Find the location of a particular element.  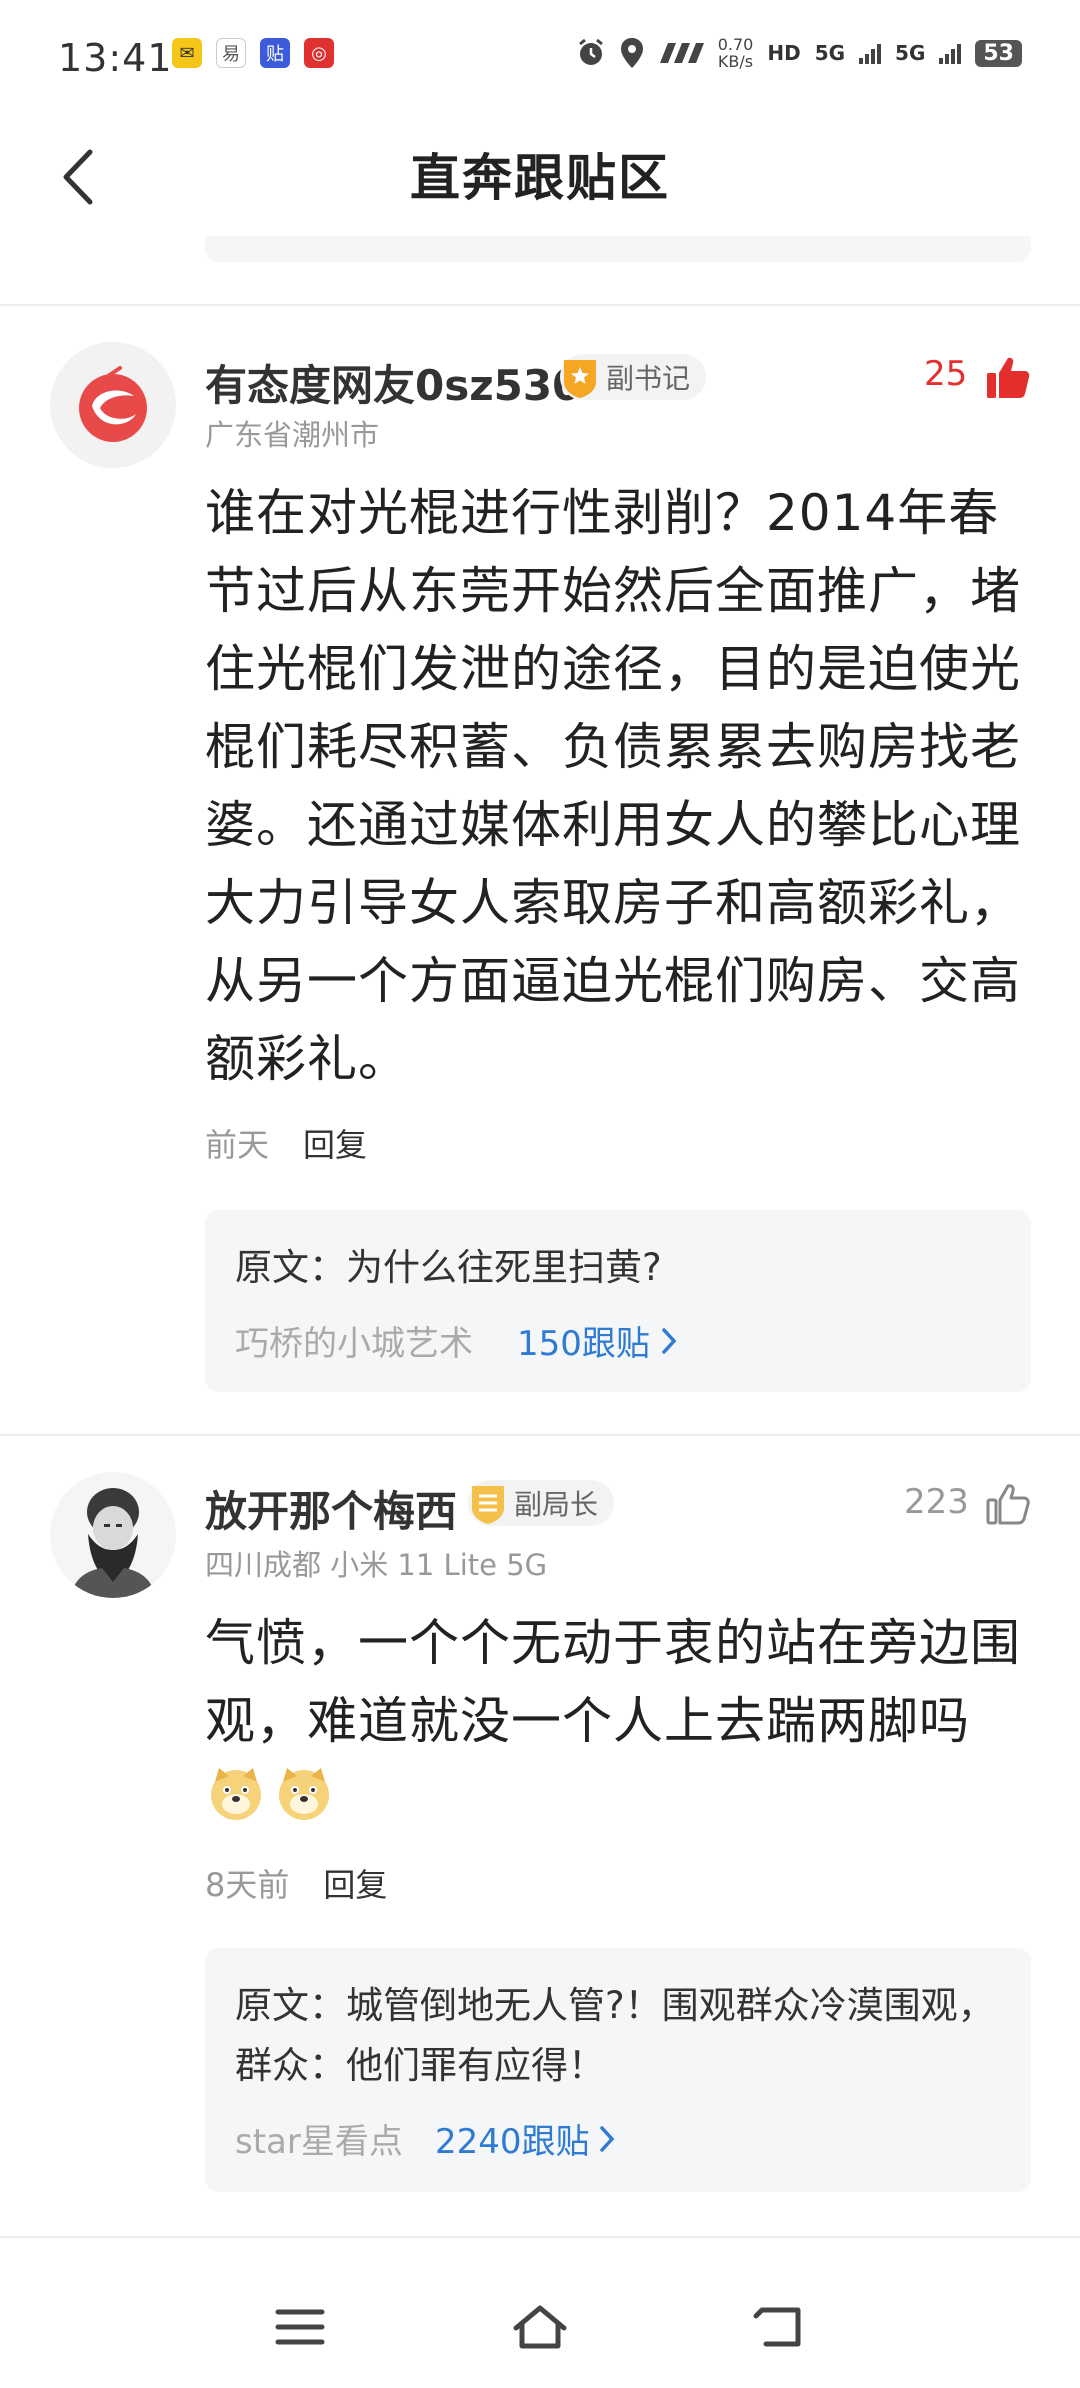

status-time: 13:41 is located at coordinates (115, 58).